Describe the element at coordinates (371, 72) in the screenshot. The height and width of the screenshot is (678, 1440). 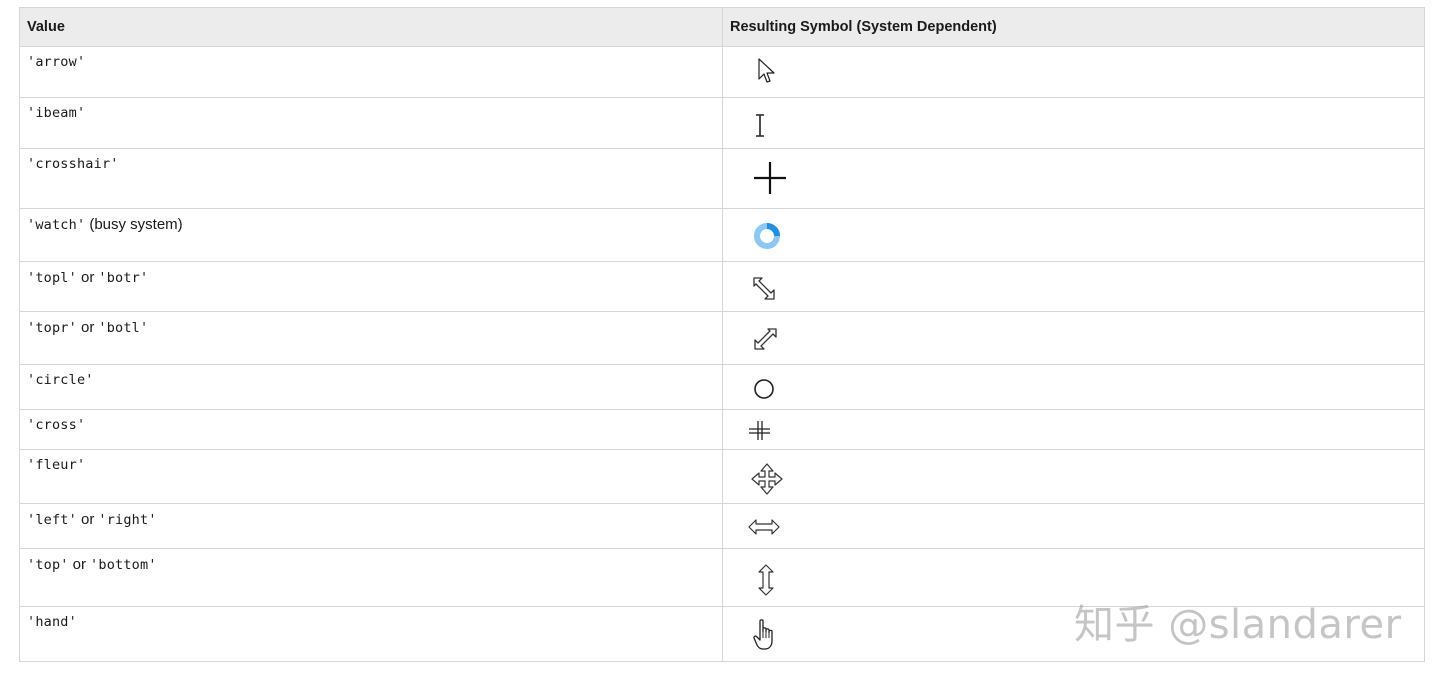
I see `value-cell: 'arrow'` at that location.